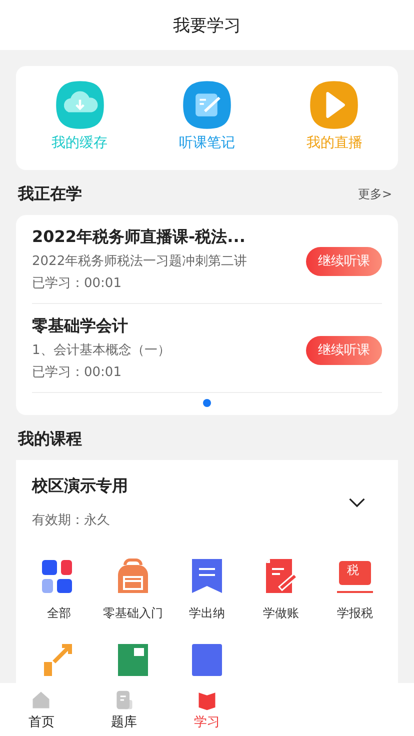 The width and height of the screenshot is (414, 736). I want to click on category-label: 学做账, so click(281, 613).